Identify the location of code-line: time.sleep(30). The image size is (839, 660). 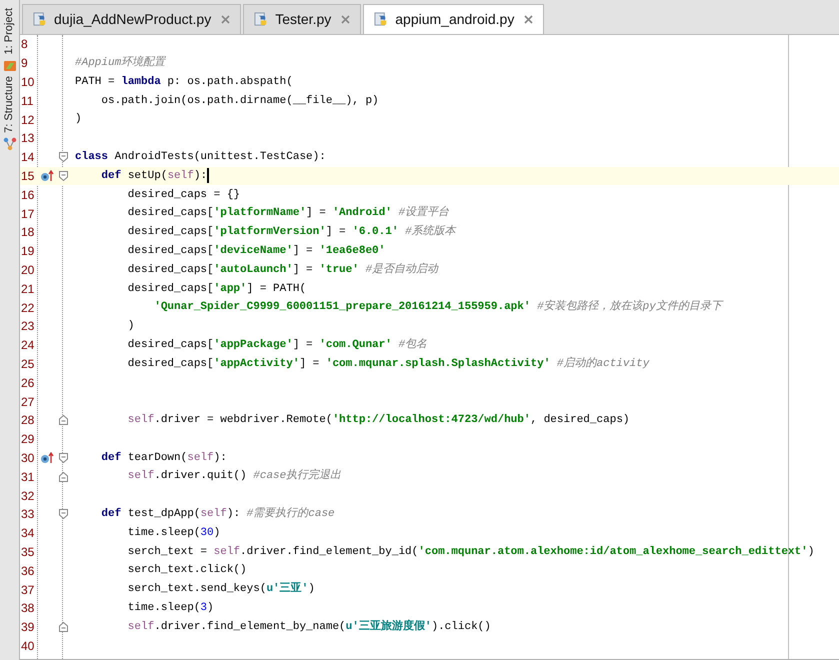
(173, 533).